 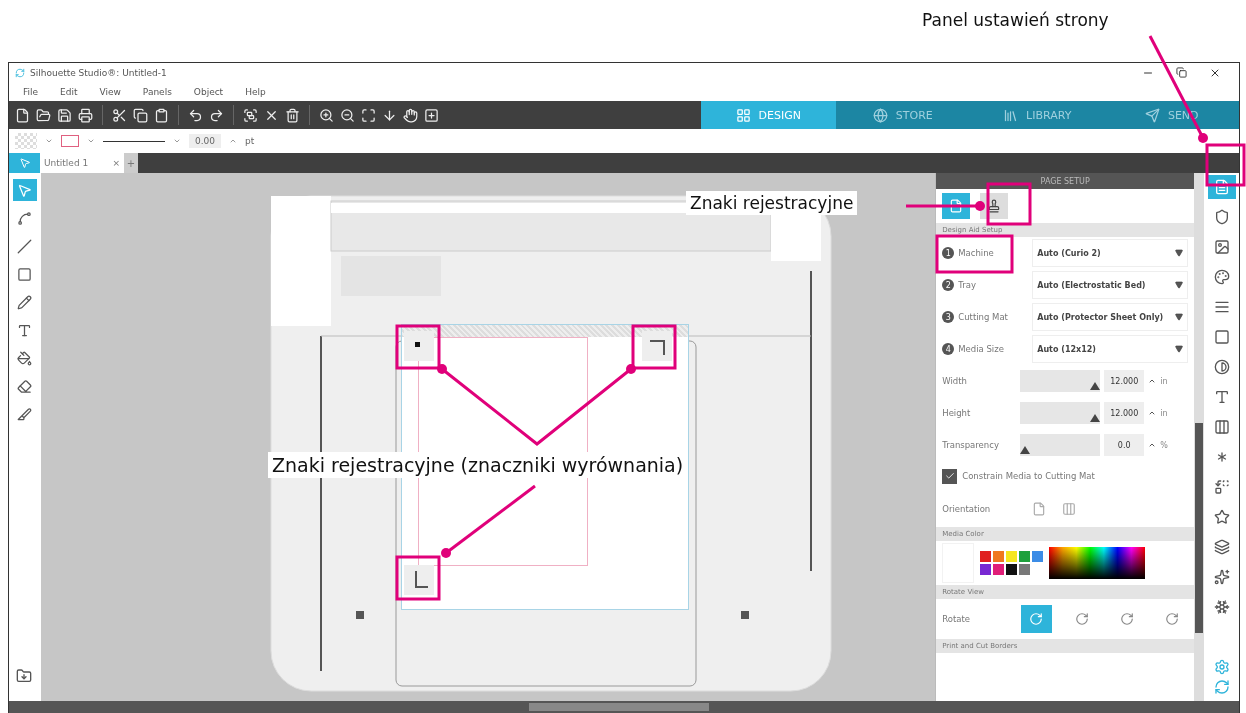 I want to click on field-label: Media Size, so click(x=981, y=349).